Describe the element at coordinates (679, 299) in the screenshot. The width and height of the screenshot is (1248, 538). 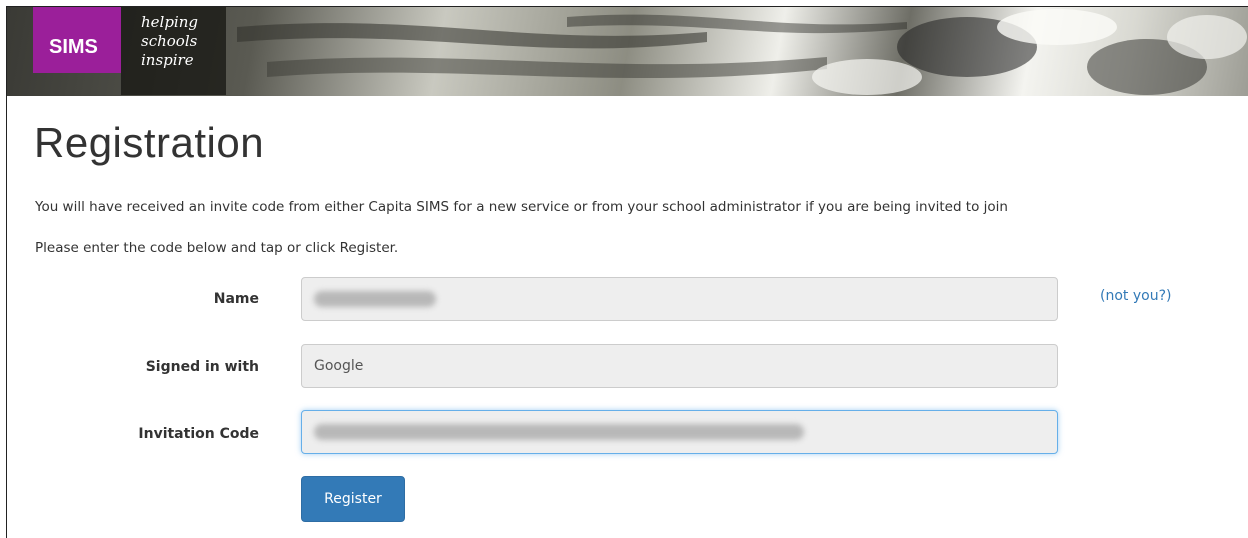
I see `name-field` at that location.